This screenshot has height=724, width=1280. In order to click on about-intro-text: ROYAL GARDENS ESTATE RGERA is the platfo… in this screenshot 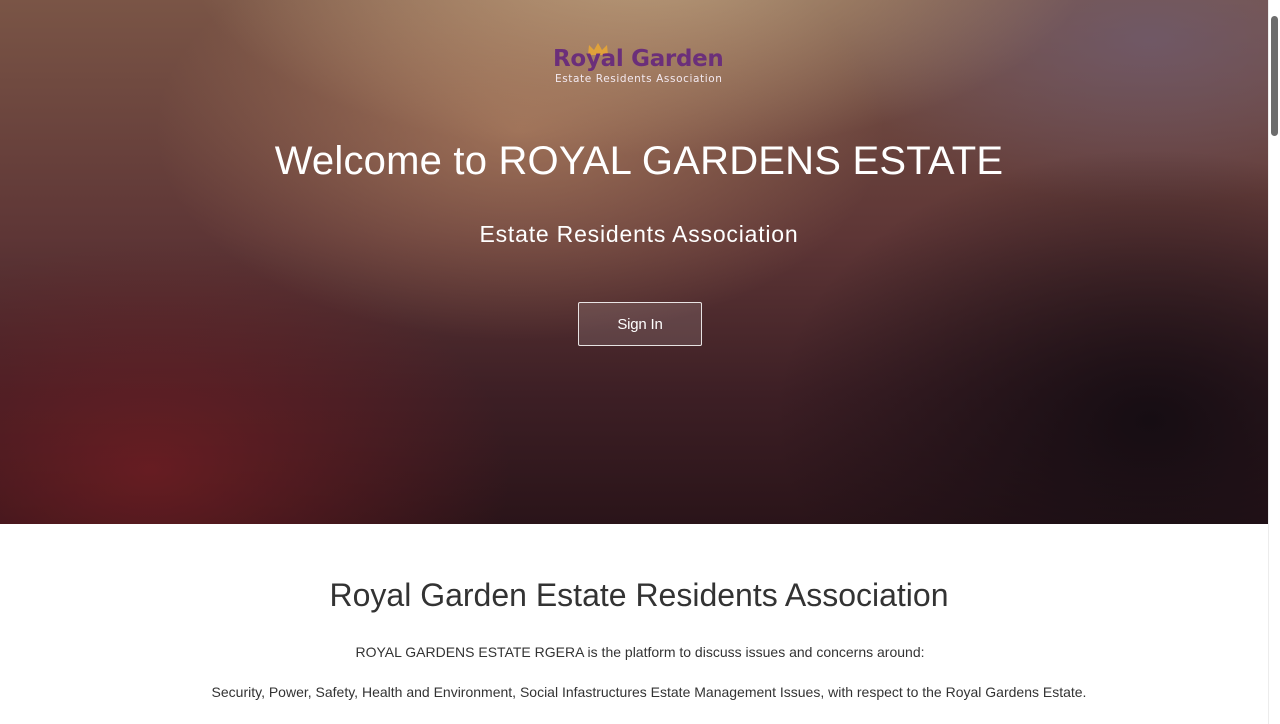, I will do `click(640, 652)`.